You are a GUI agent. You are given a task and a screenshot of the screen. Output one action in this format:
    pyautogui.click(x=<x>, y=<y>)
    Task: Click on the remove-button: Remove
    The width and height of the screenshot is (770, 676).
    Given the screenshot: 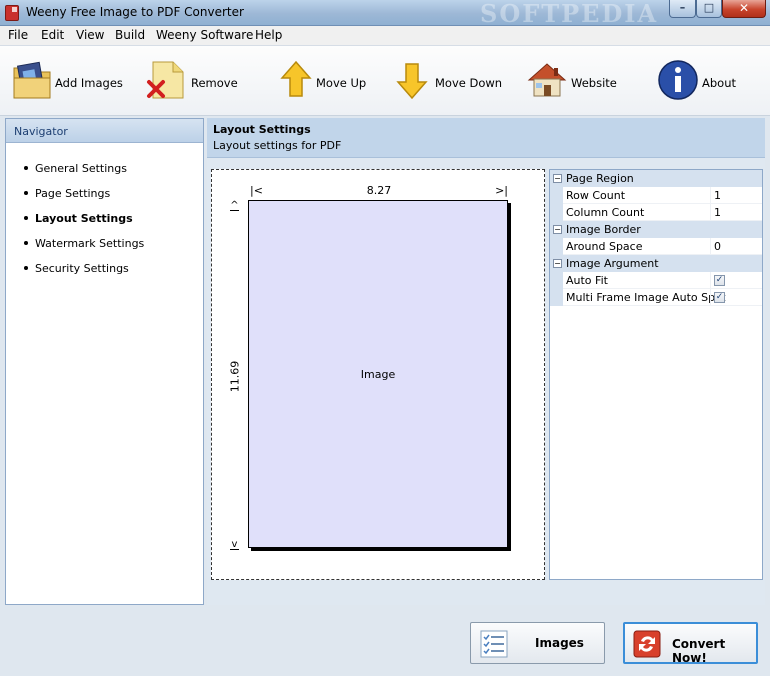 What is the action you would take?
    pyautogui.click(x=195, y=81)
    